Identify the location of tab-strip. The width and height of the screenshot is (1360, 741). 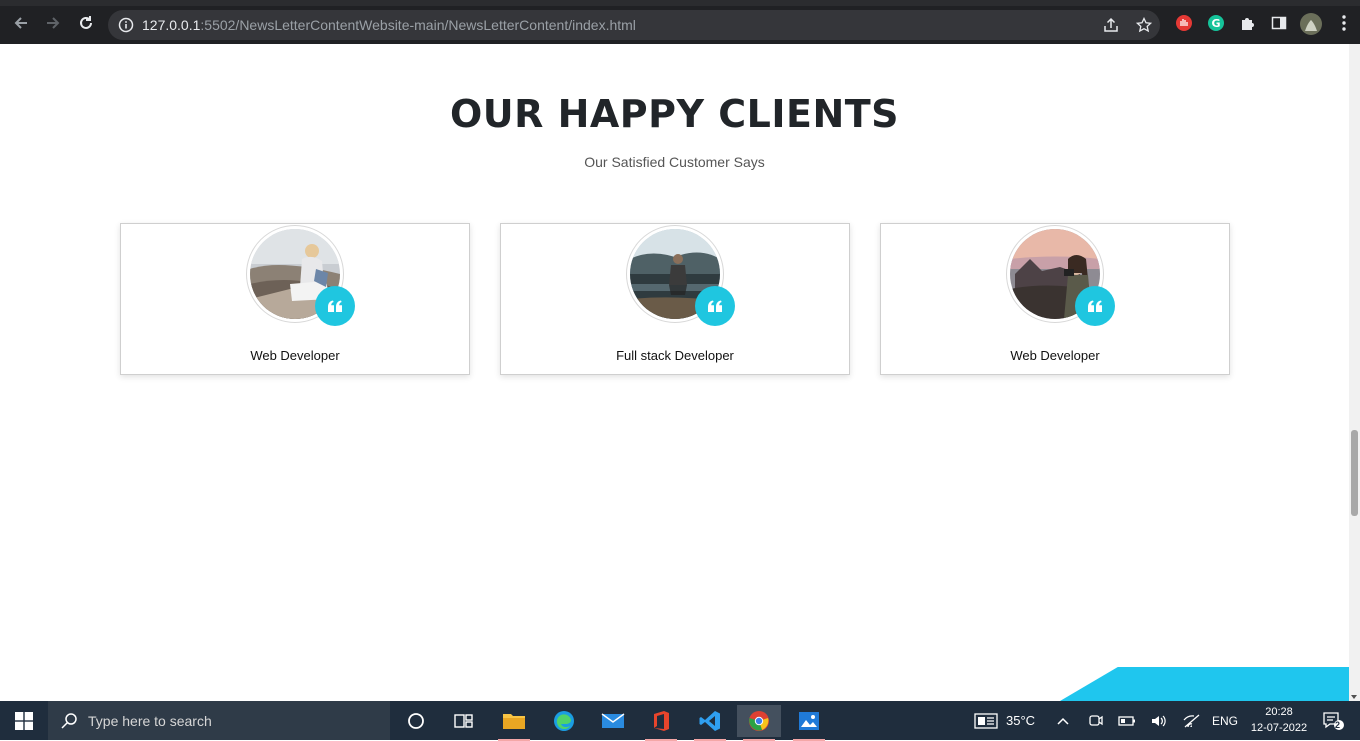
(680, 3).